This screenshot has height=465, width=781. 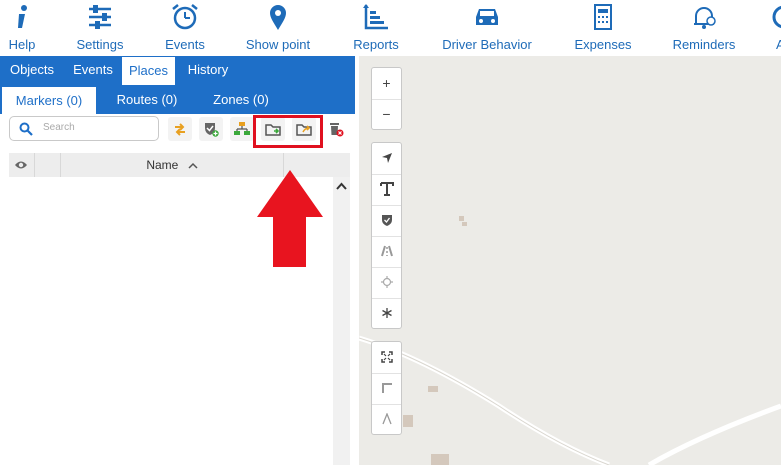 I want to click on show-point-button: Show point, so click(x=278, y=28).